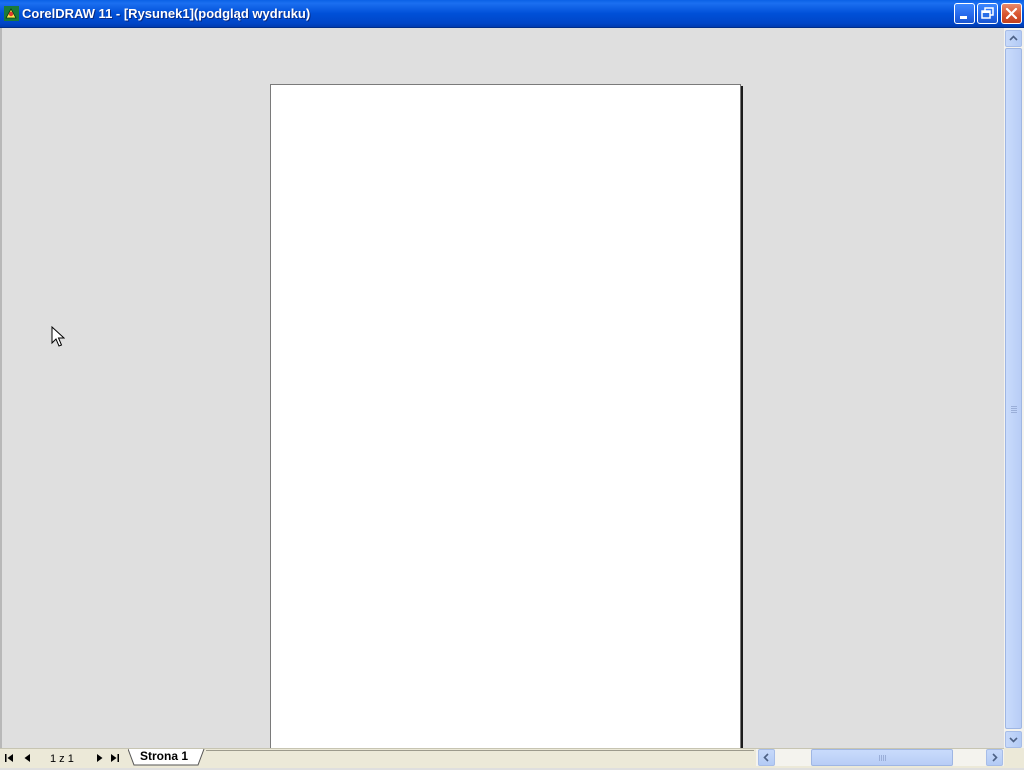  I want to click on scrollbar-corner, so click(1014, 758).